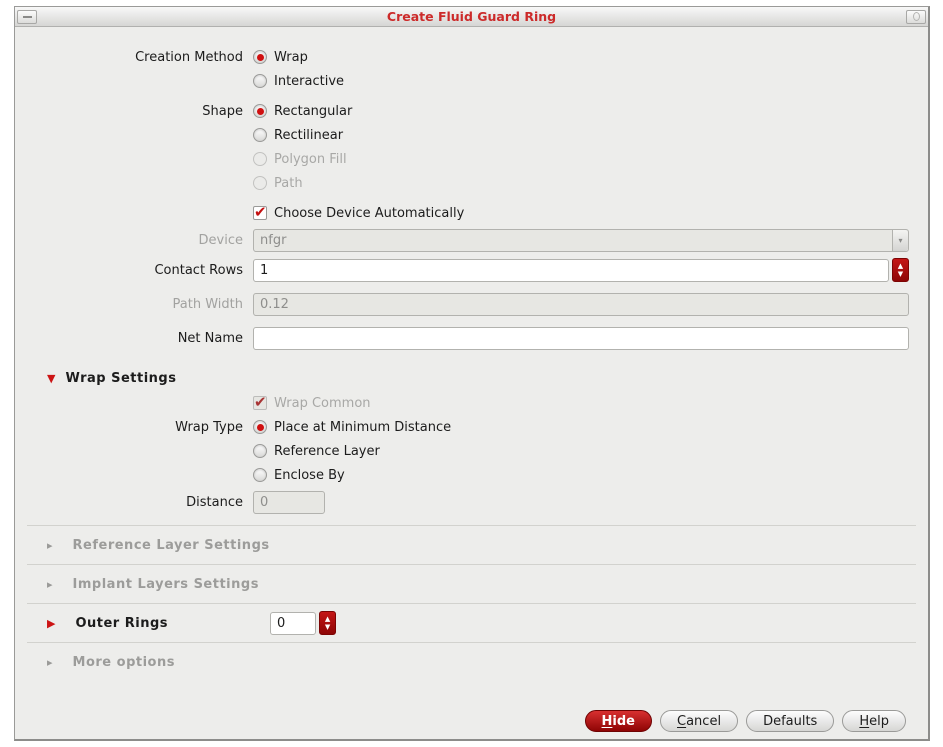  Describe the element at coordinates (310, 159) in the screenshot. I see `radio-label: Polygon Fill` at that location.